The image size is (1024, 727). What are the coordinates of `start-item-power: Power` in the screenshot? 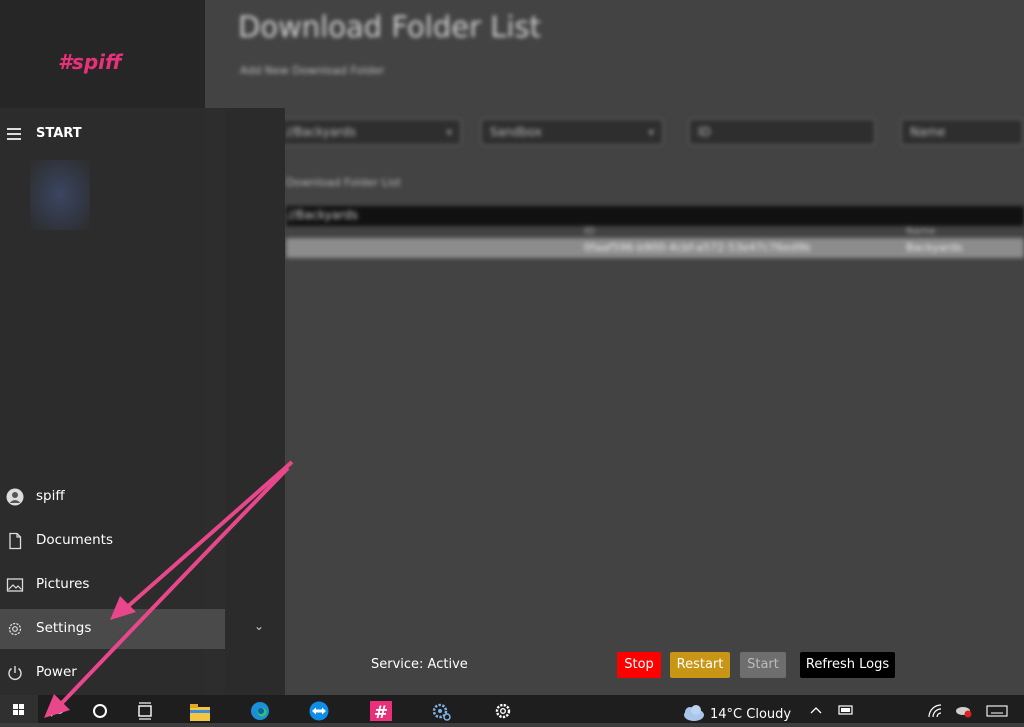 It's located at (142, 673).